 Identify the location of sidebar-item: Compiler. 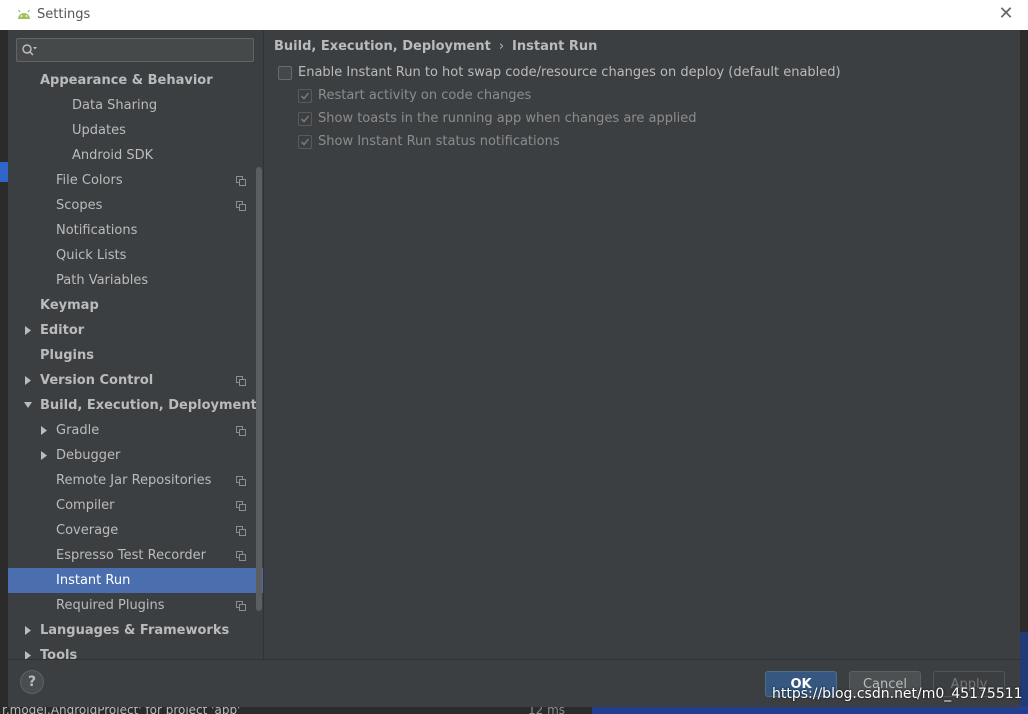
(135, 505).